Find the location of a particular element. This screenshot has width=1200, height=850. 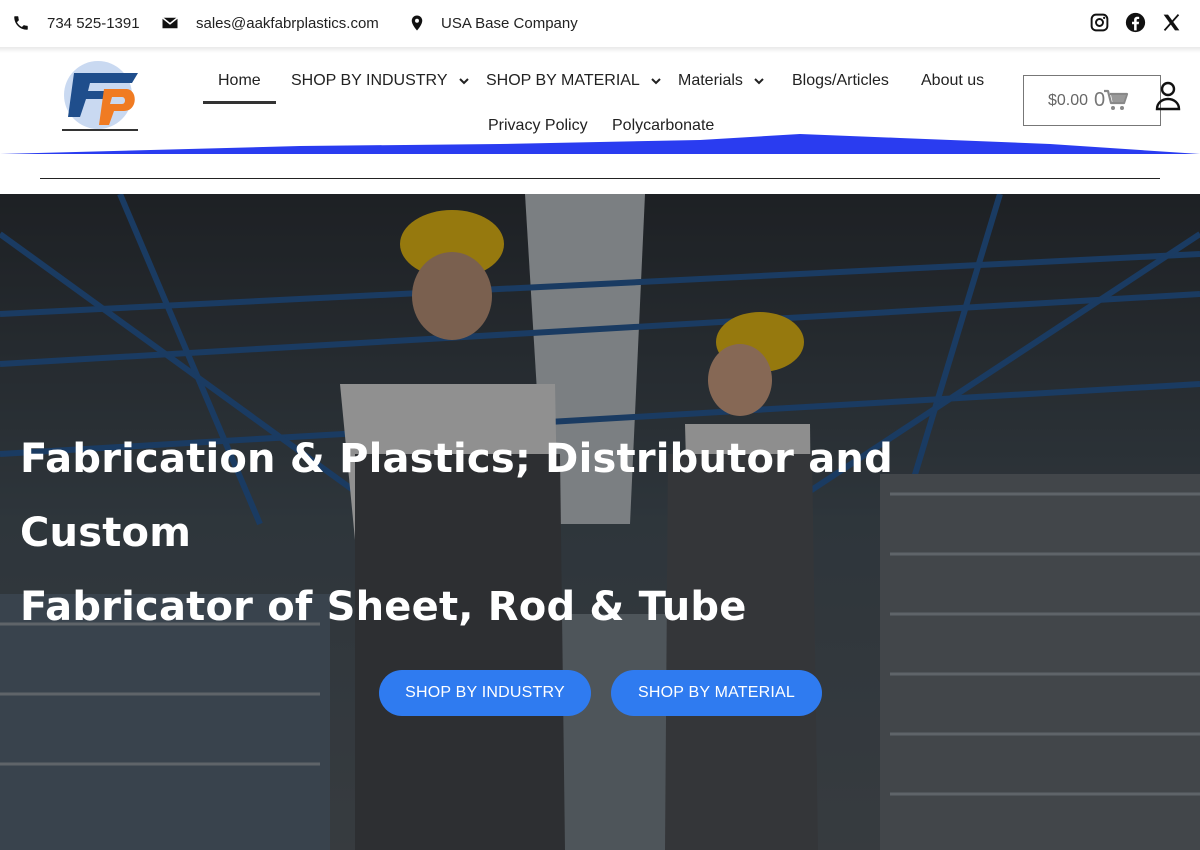

email-address: sales@aakfabrplastics.com is located at coordinates (287, 23).